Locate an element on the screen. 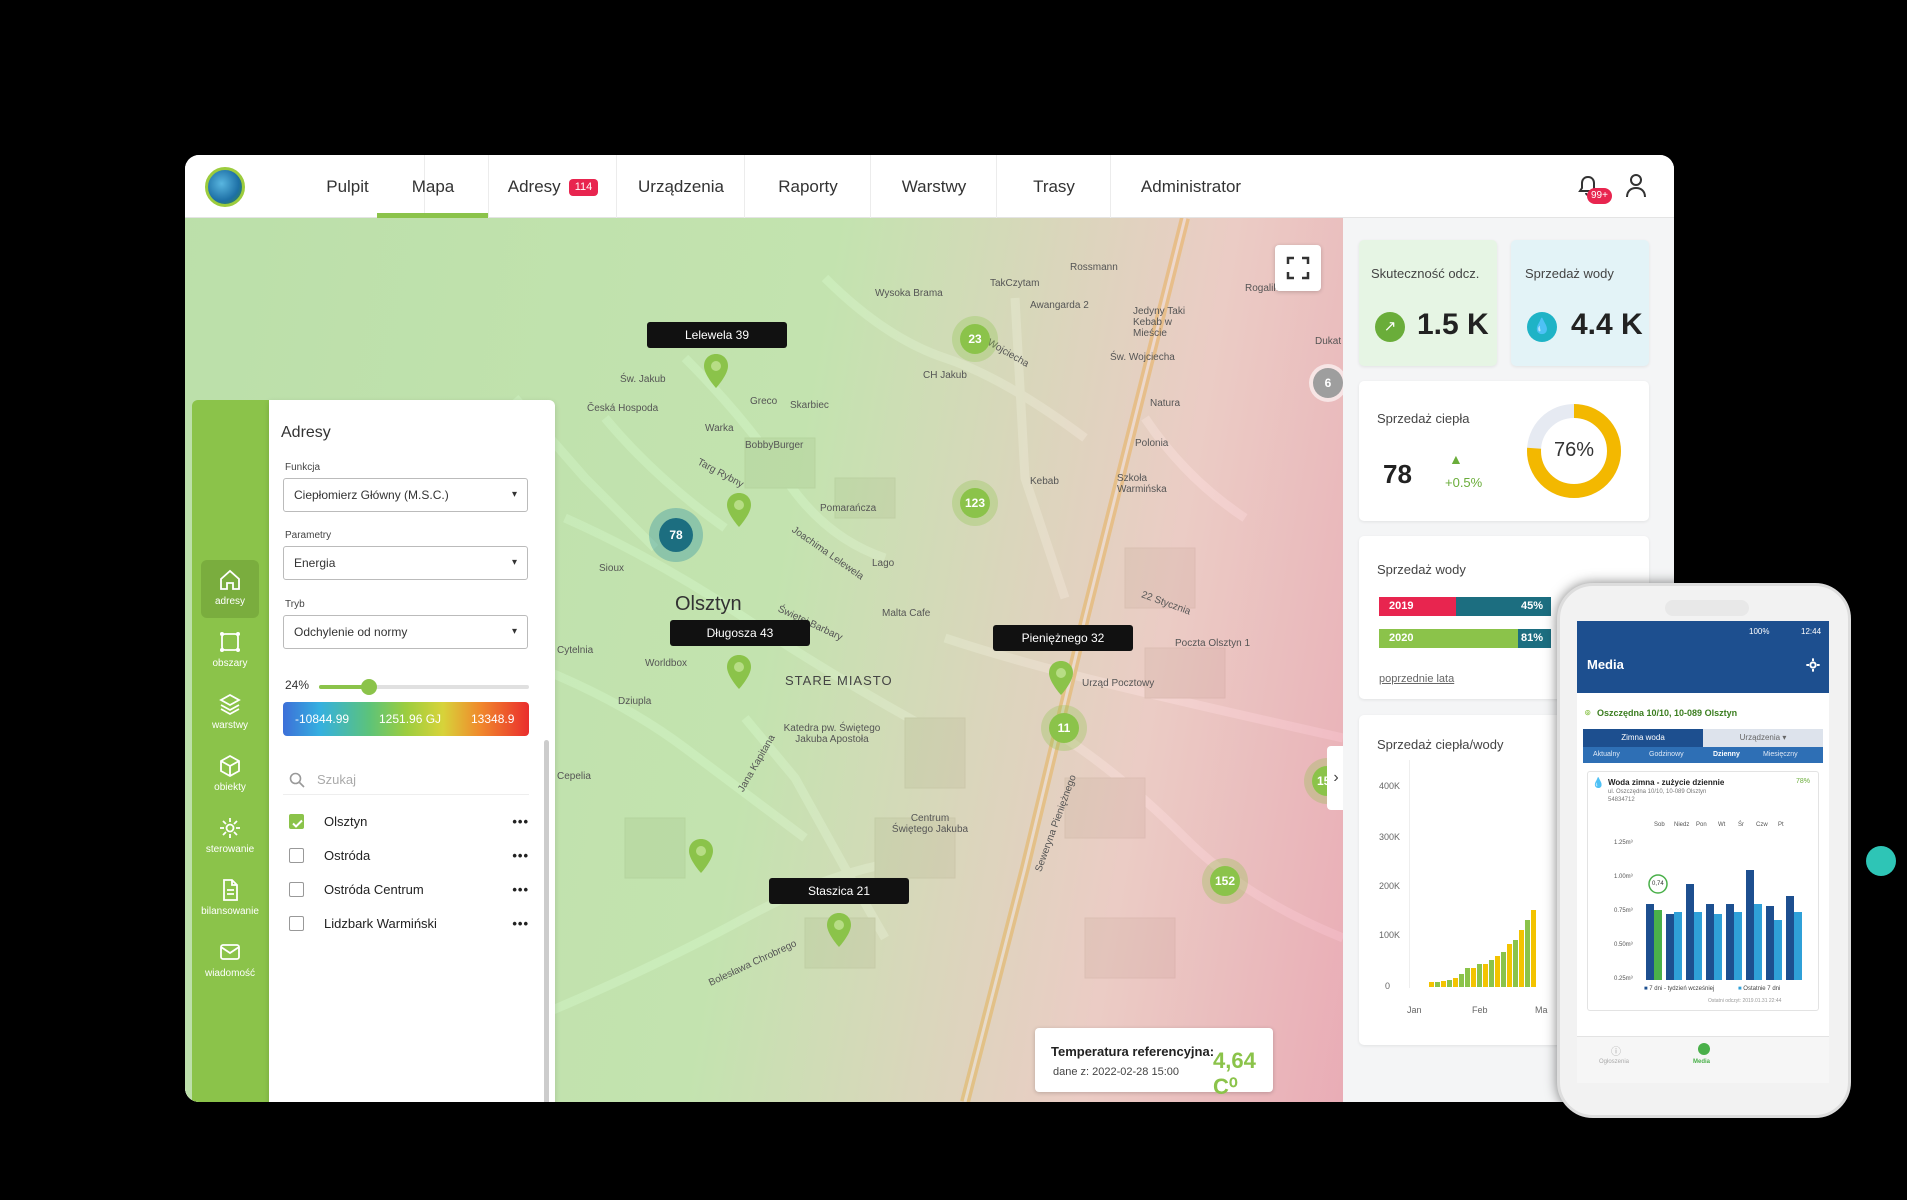 The width and height of the screenshot is (1907, 1200). sidebar-item-warstwy: warstwy is located at coordinates (230, 713).